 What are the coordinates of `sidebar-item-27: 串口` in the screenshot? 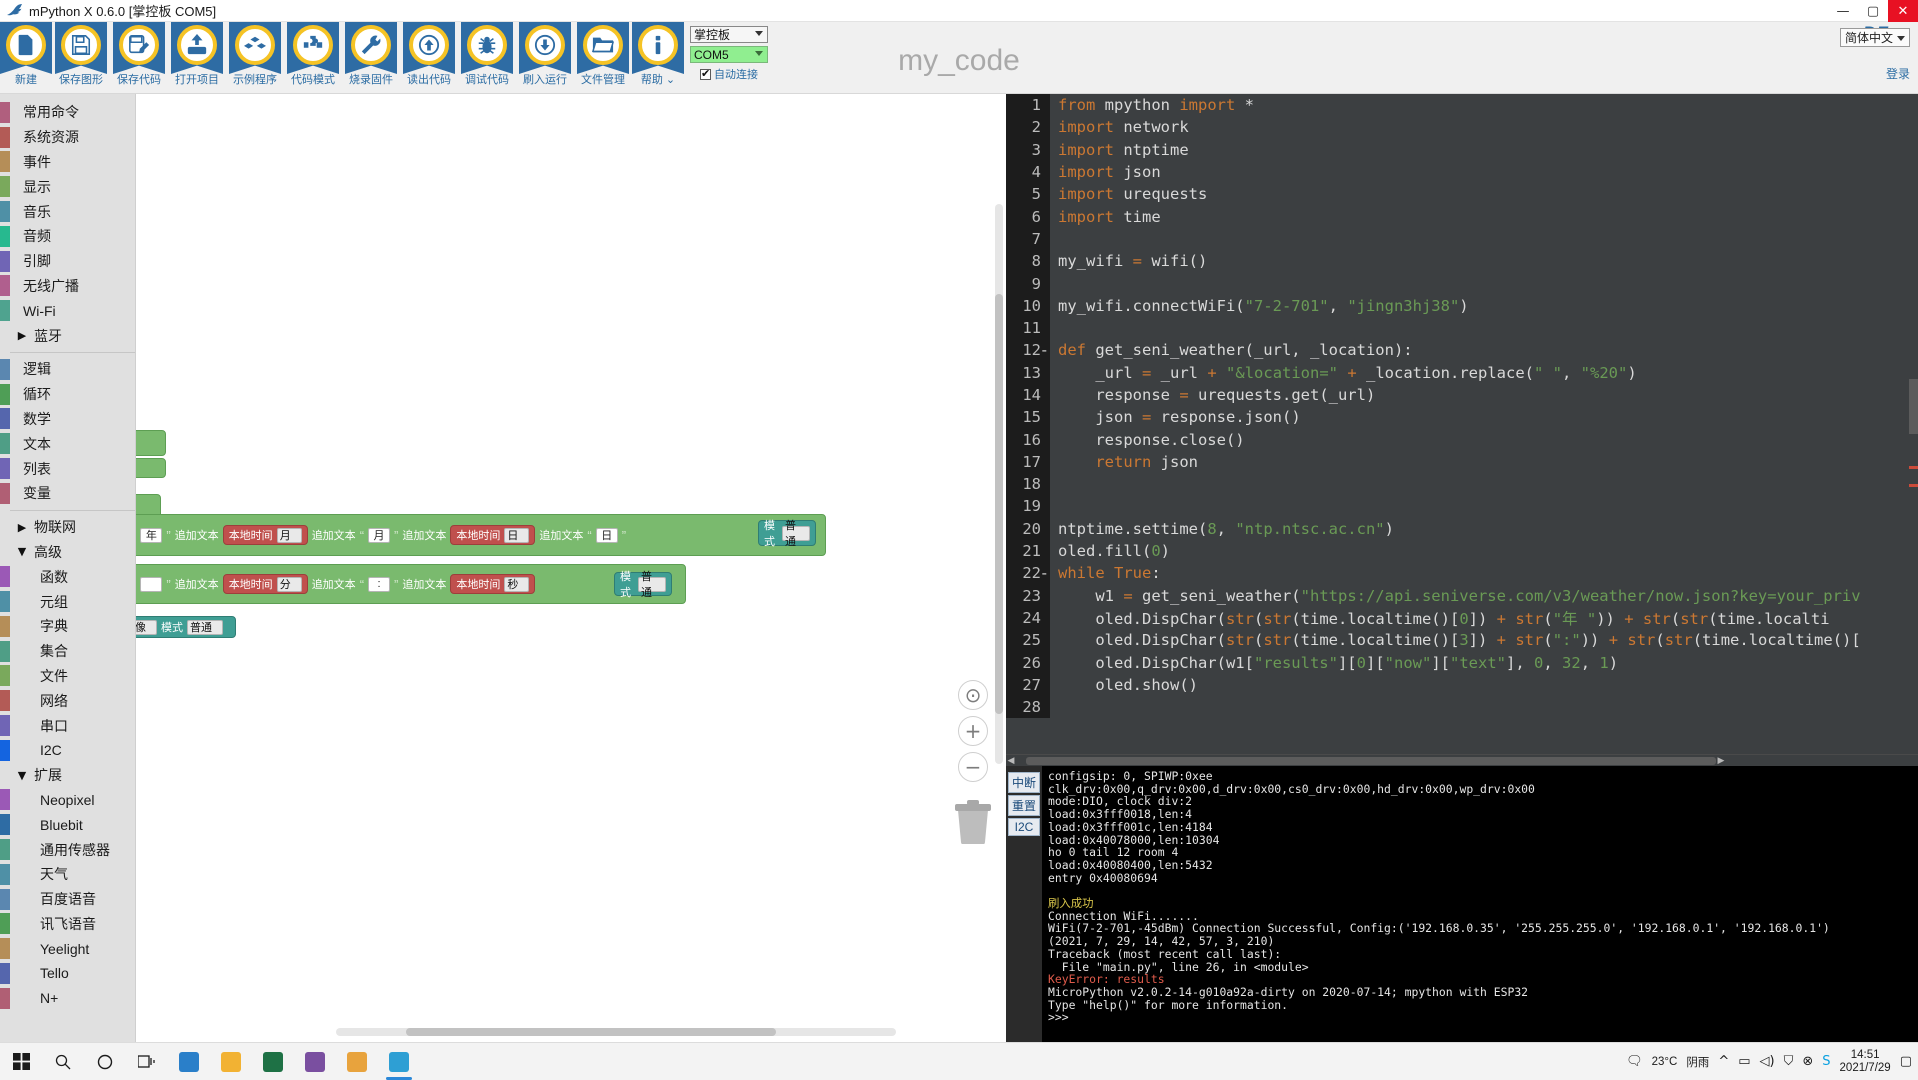 It's located at (67, 725).